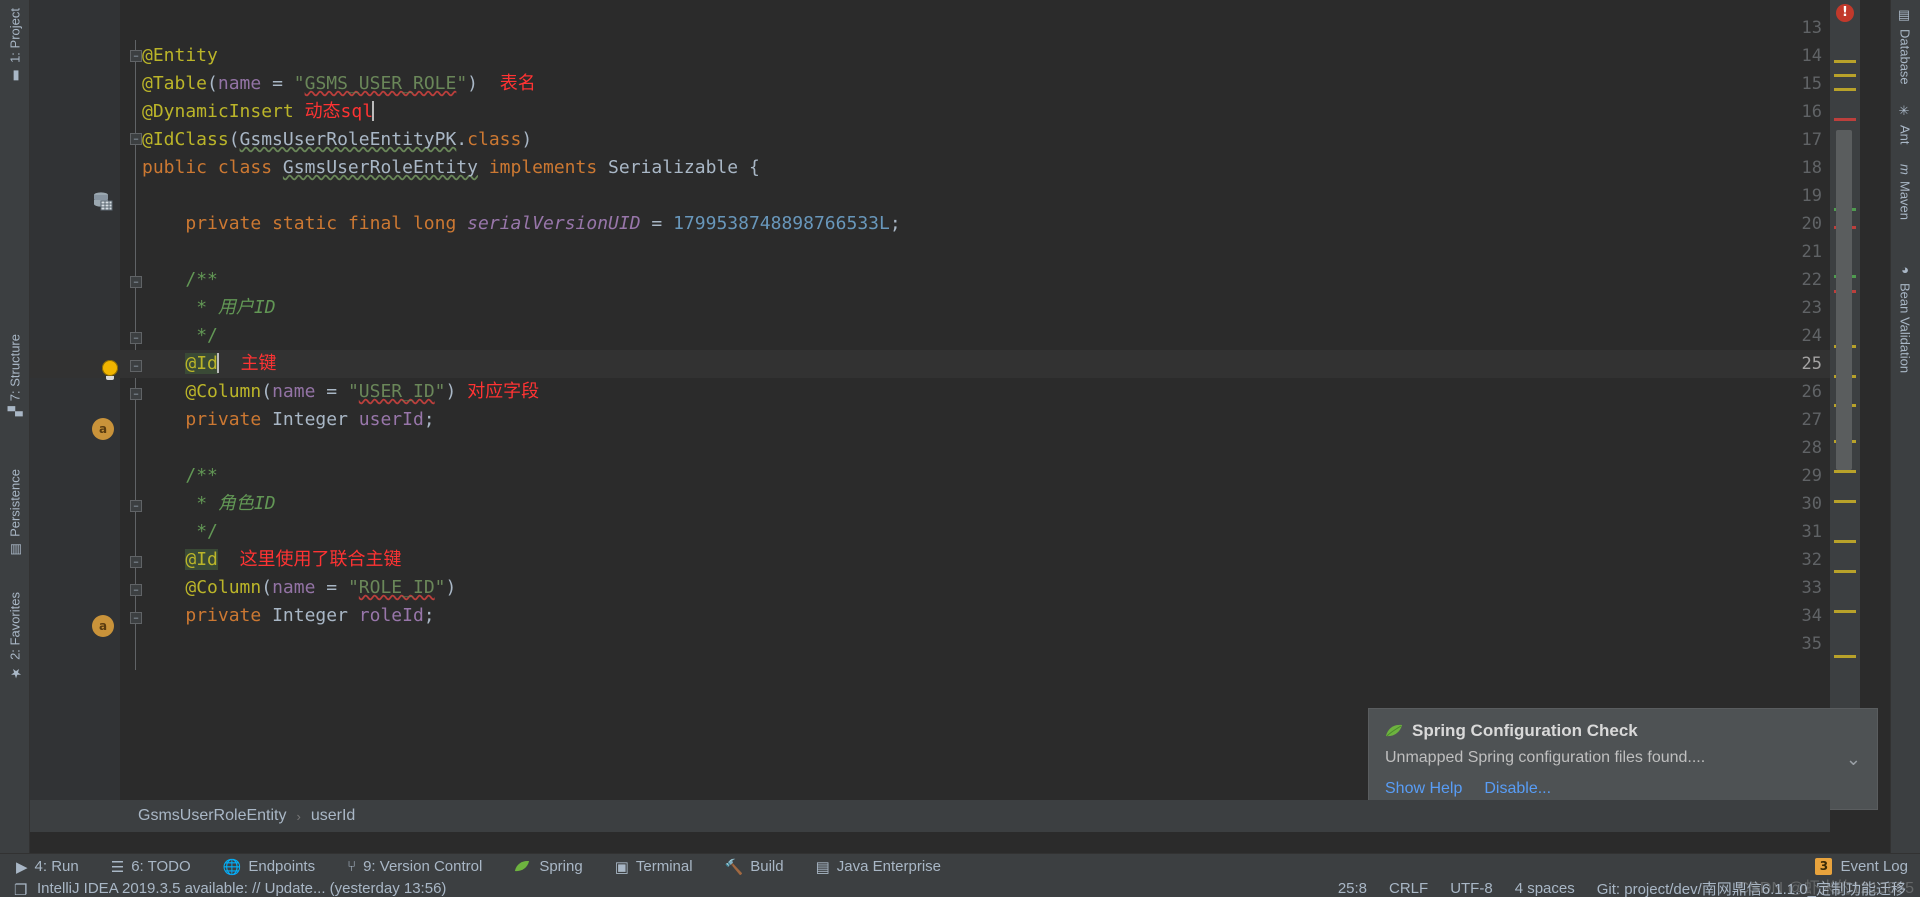 The image size is (1920, 897). Describe the element at coordinates (930, 532) in the screenshot. I see `editor-line: 31 */` at that location.